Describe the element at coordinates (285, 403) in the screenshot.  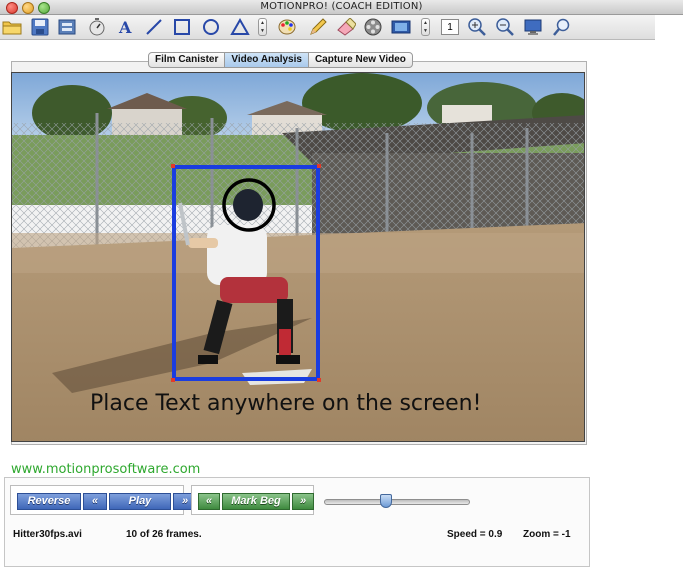
I see `overlay-text-annotation: Place Text anywhere on the screen!` at that location.